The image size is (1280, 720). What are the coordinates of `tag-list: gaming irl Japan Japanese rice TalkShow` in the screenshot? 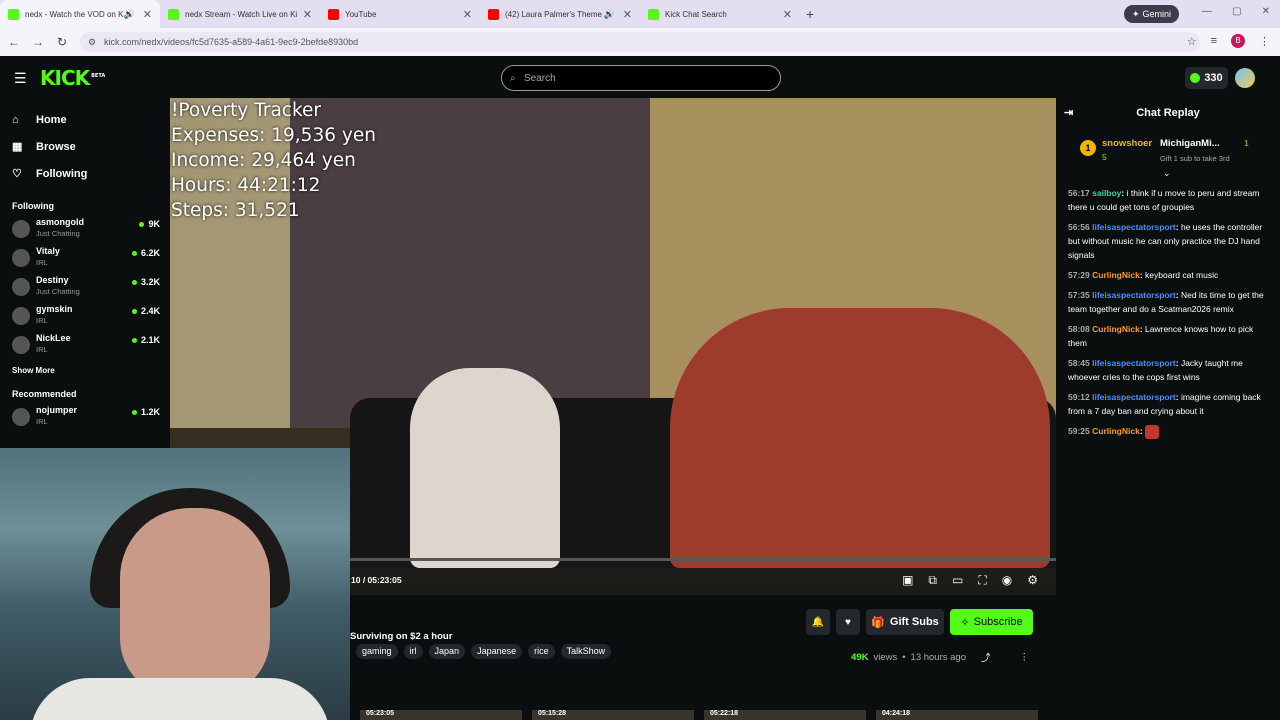 It's located at (484, 651).